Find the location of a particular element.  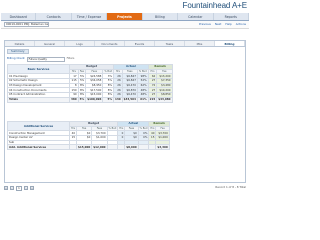

nav-tab-dashboard: Dashboard is located at coordinates (19, 16).